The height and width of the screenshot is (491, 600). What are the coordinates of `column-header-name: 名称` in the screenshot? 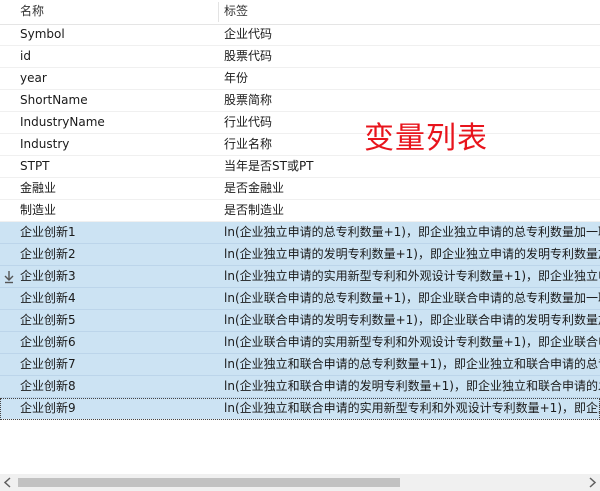 It's located at (32, 12).